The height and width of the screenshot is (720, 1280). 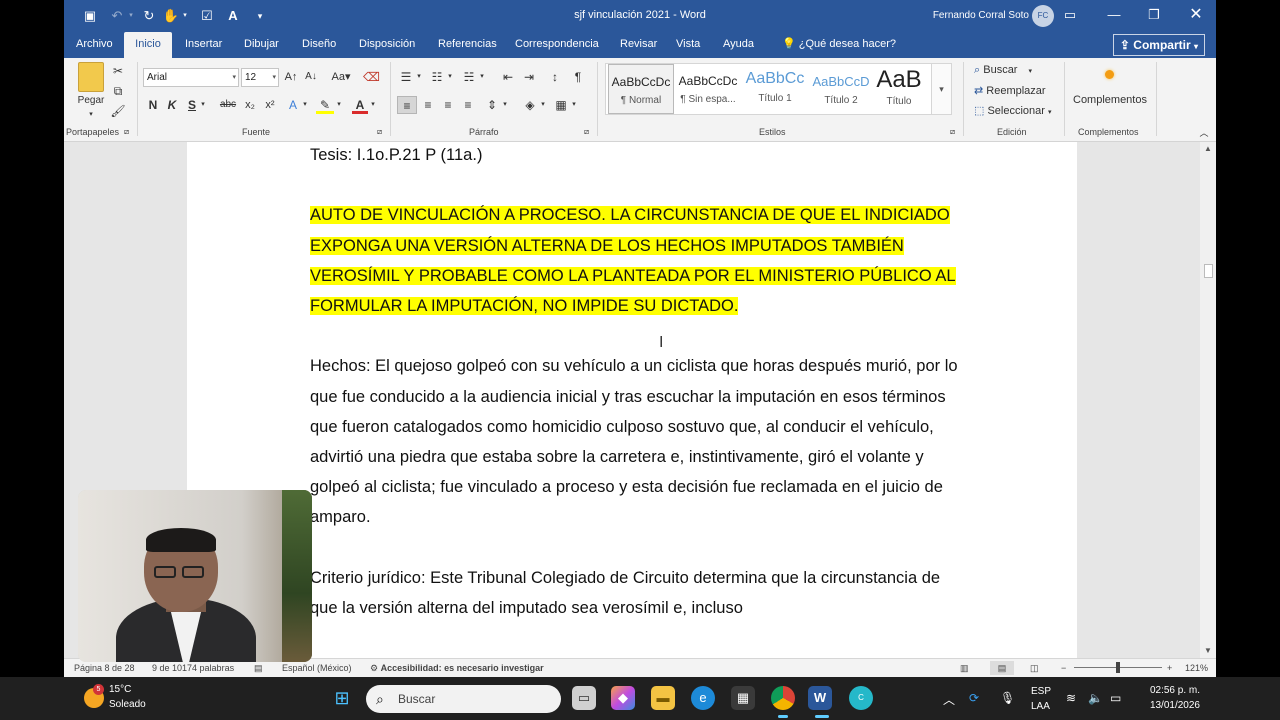 What do you see at coordinates (305, 105) in the screenshot?
I see `text-effects-dropdown-icon: ▾` at bounding box center [305, 105].